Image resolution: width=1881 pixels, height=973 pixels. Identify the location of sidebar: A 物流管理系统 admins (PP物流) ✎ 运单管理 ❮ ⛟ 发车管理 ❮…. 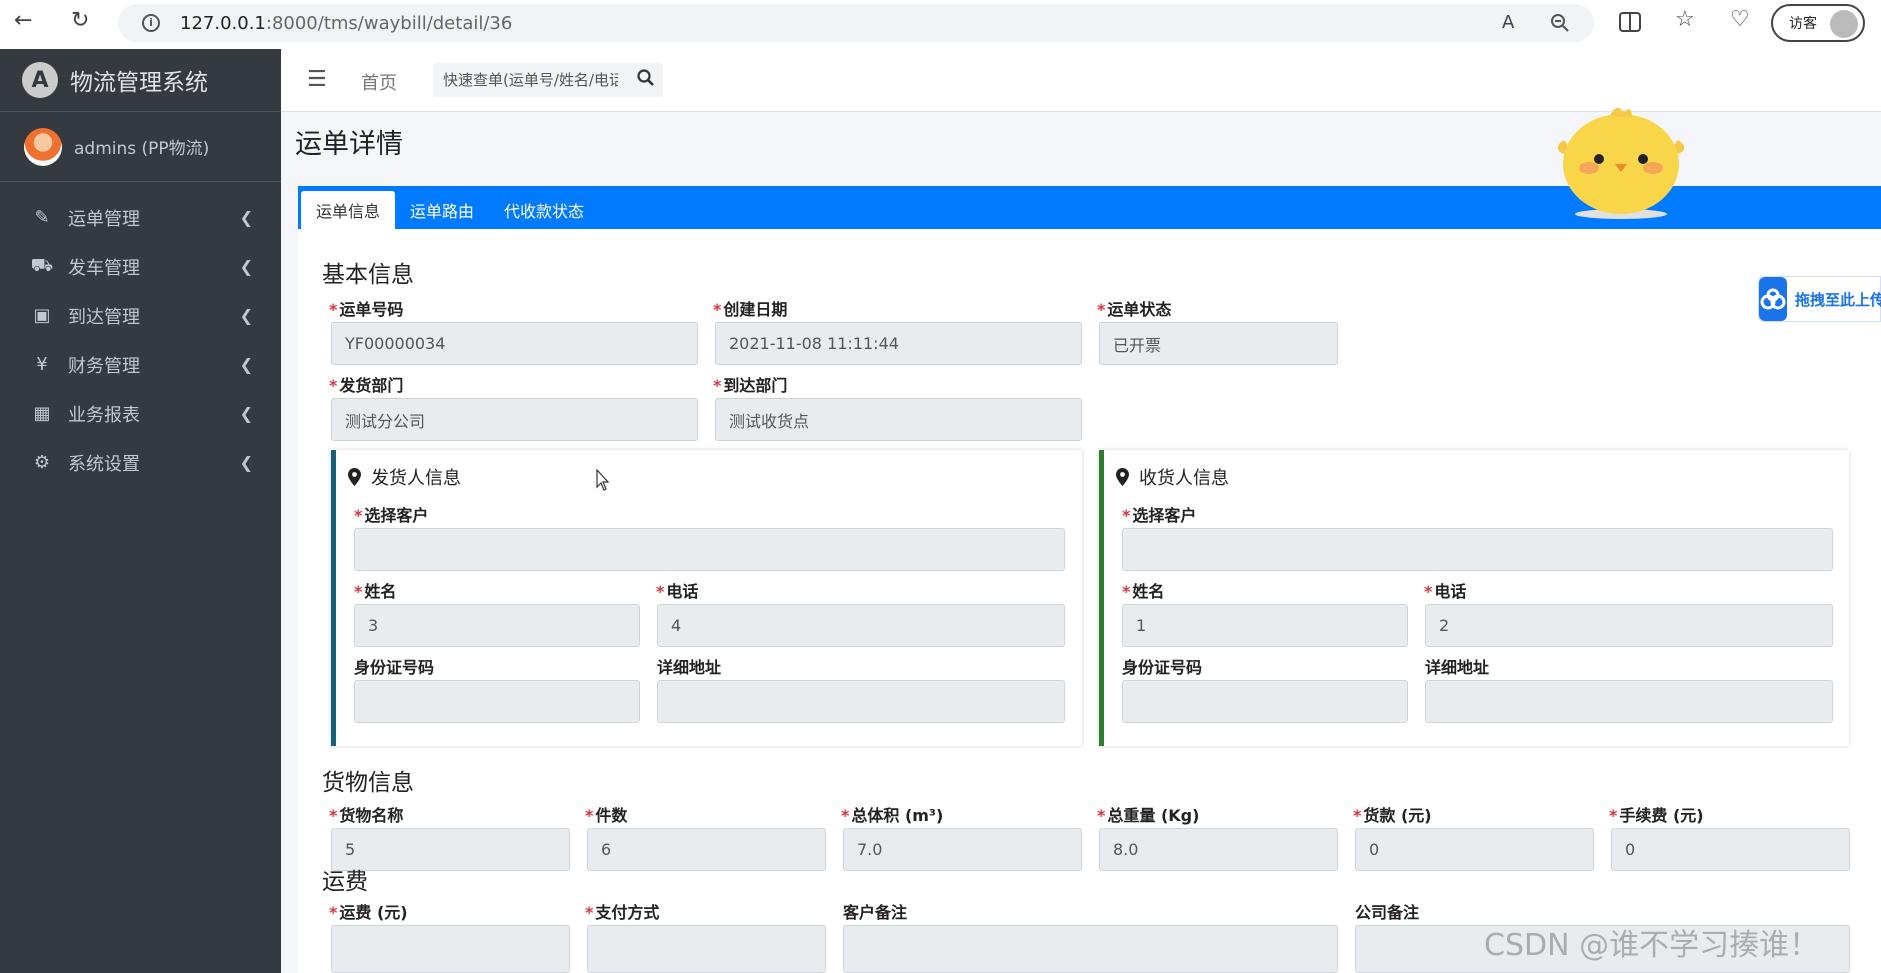
(140, 511).